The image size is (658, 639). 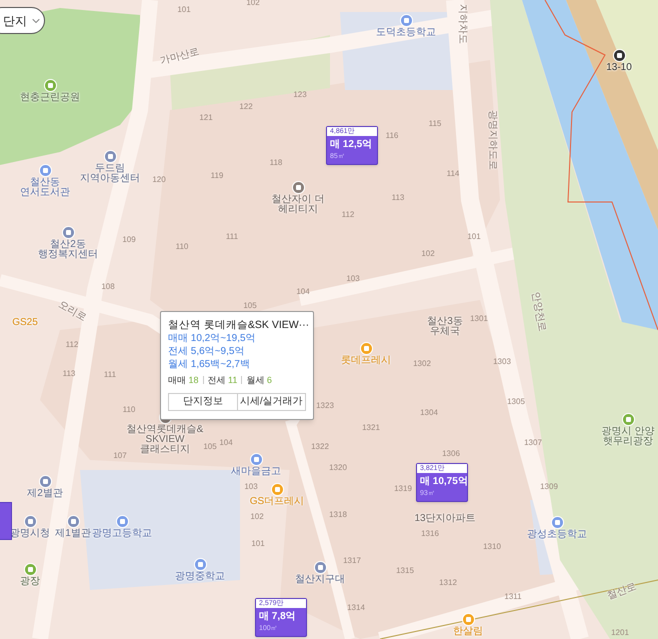 I want to click on price-range: 매매 10,2억~19,5억, so click(x=212, y=338).